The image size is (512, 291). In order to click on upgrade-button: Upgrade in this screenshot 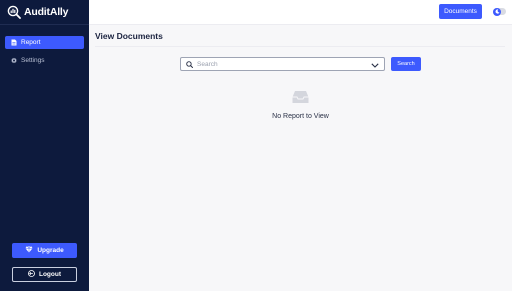, I will do `click(44, 250)`.